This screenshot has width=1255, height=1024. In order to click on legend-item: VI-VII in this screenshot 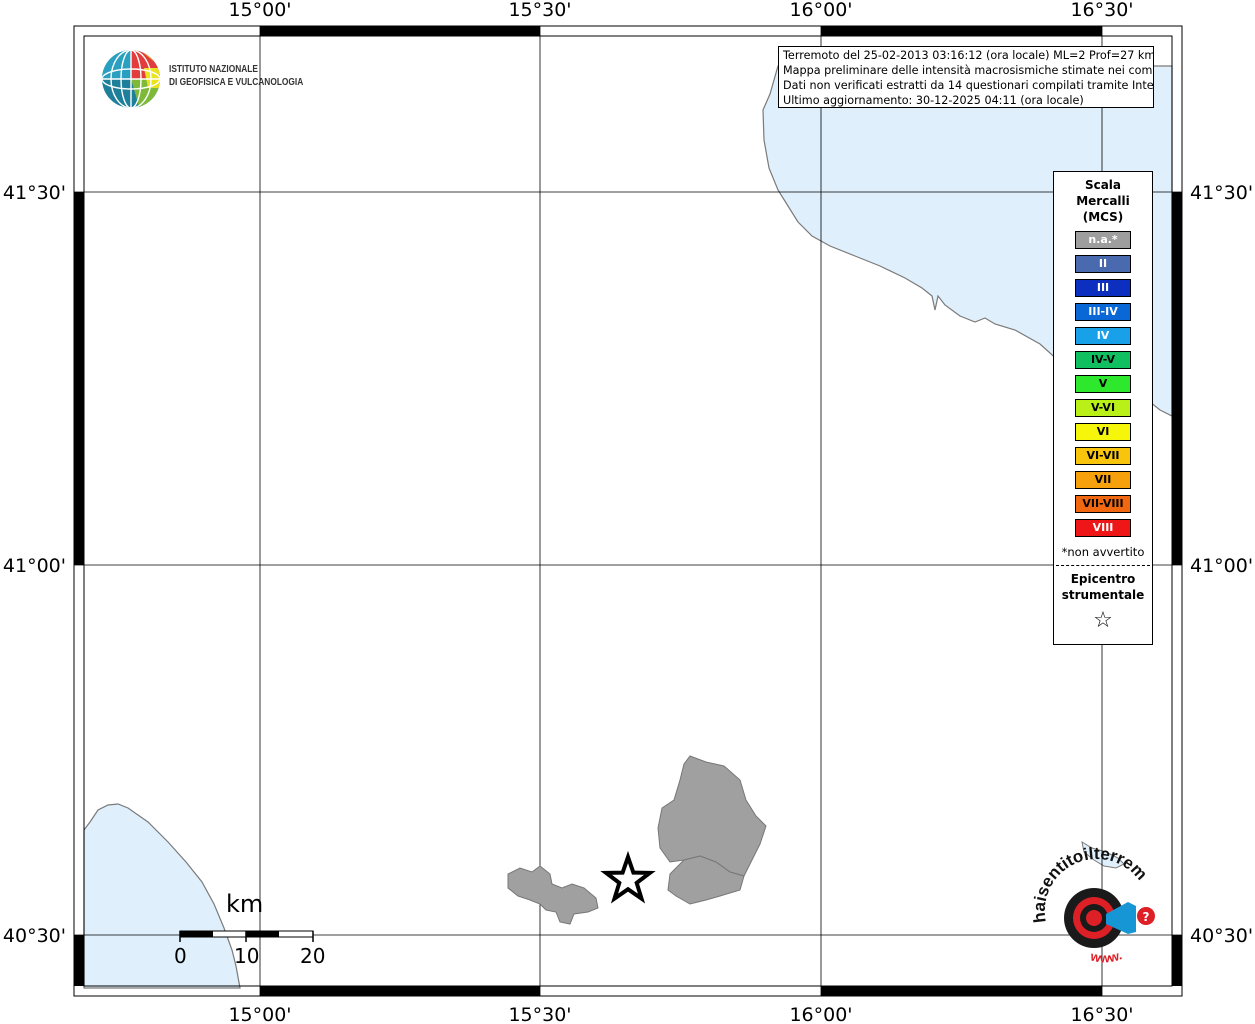, I will do `click(1103, 456)`.